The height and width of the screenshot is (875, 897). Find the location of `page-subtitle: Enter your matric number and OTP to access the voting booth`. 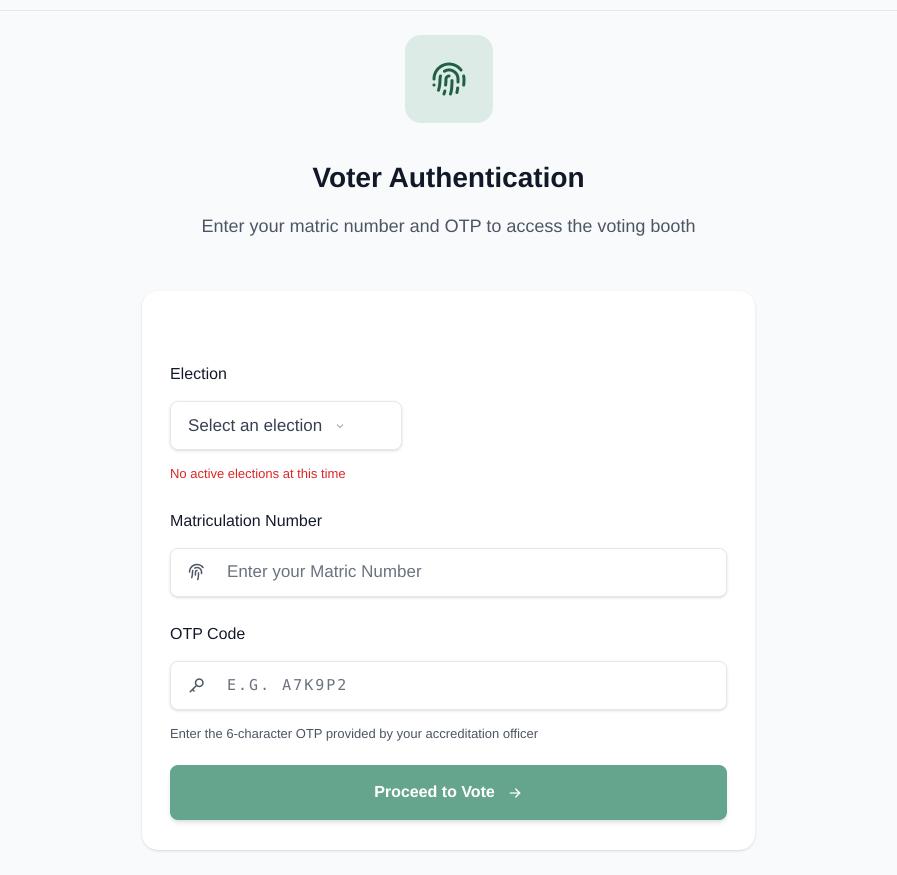

page-subtitle: Enter your matric number and OTP to access the voting booth is located at coordinates (448, 226).